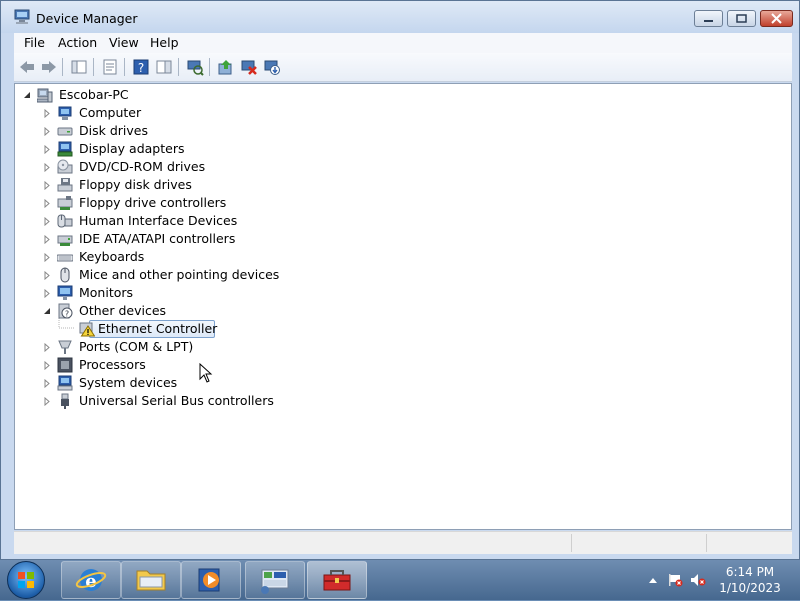  Describe the element at coordinates (65, 131) in the screenshot. I see `disk-drive-icon` at that location.